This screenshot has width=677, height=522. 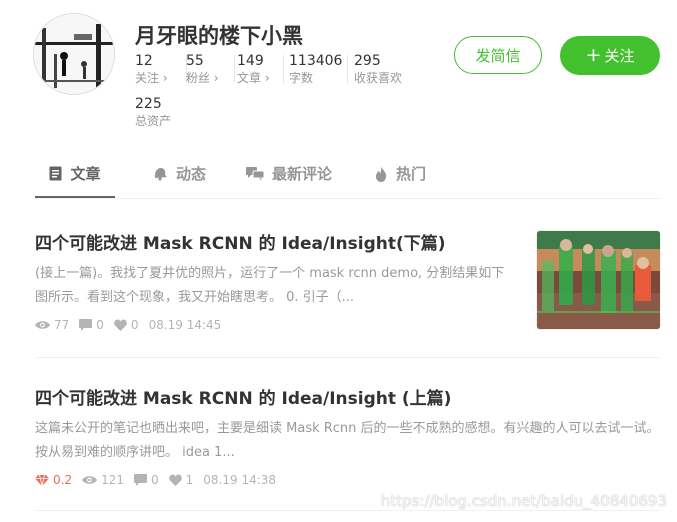 I want to click on tab-articles: 文章, so click(x=75, y=174).